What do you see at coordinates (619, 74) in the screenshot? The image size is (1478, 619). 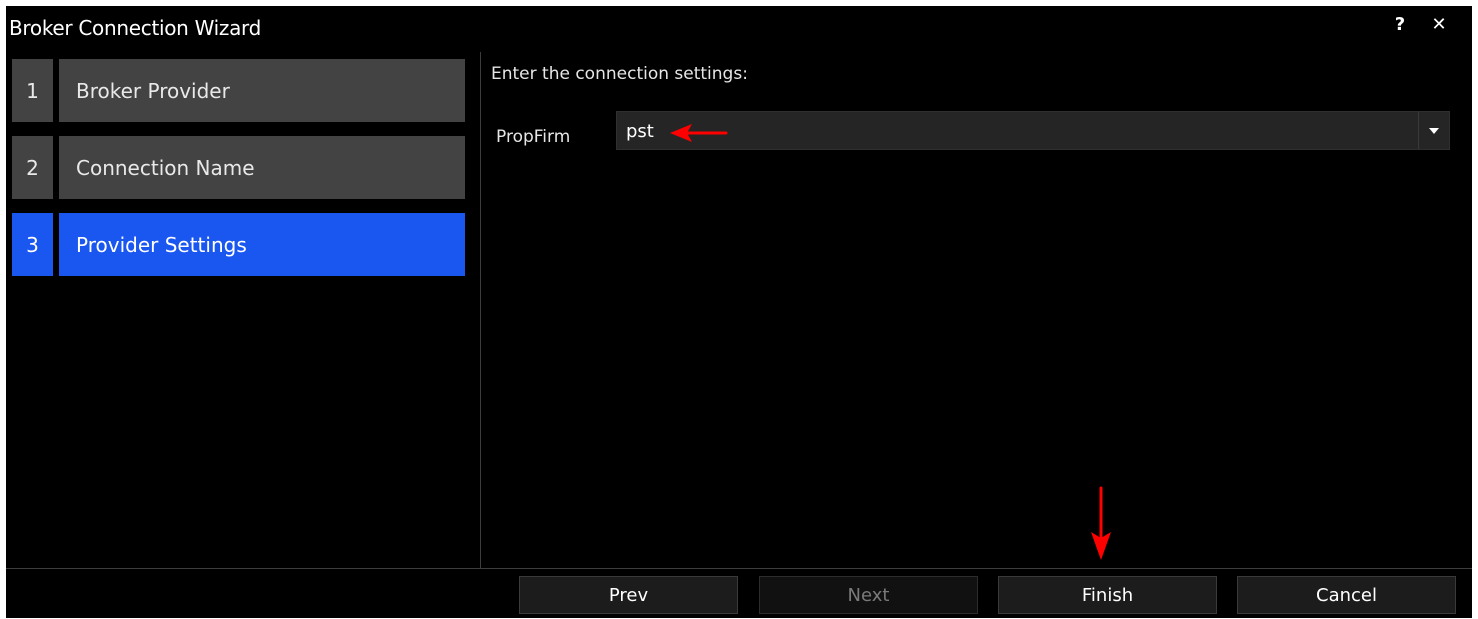 I see `settings-heading: Enter the connection settings:` at bounding box center [619, 74].